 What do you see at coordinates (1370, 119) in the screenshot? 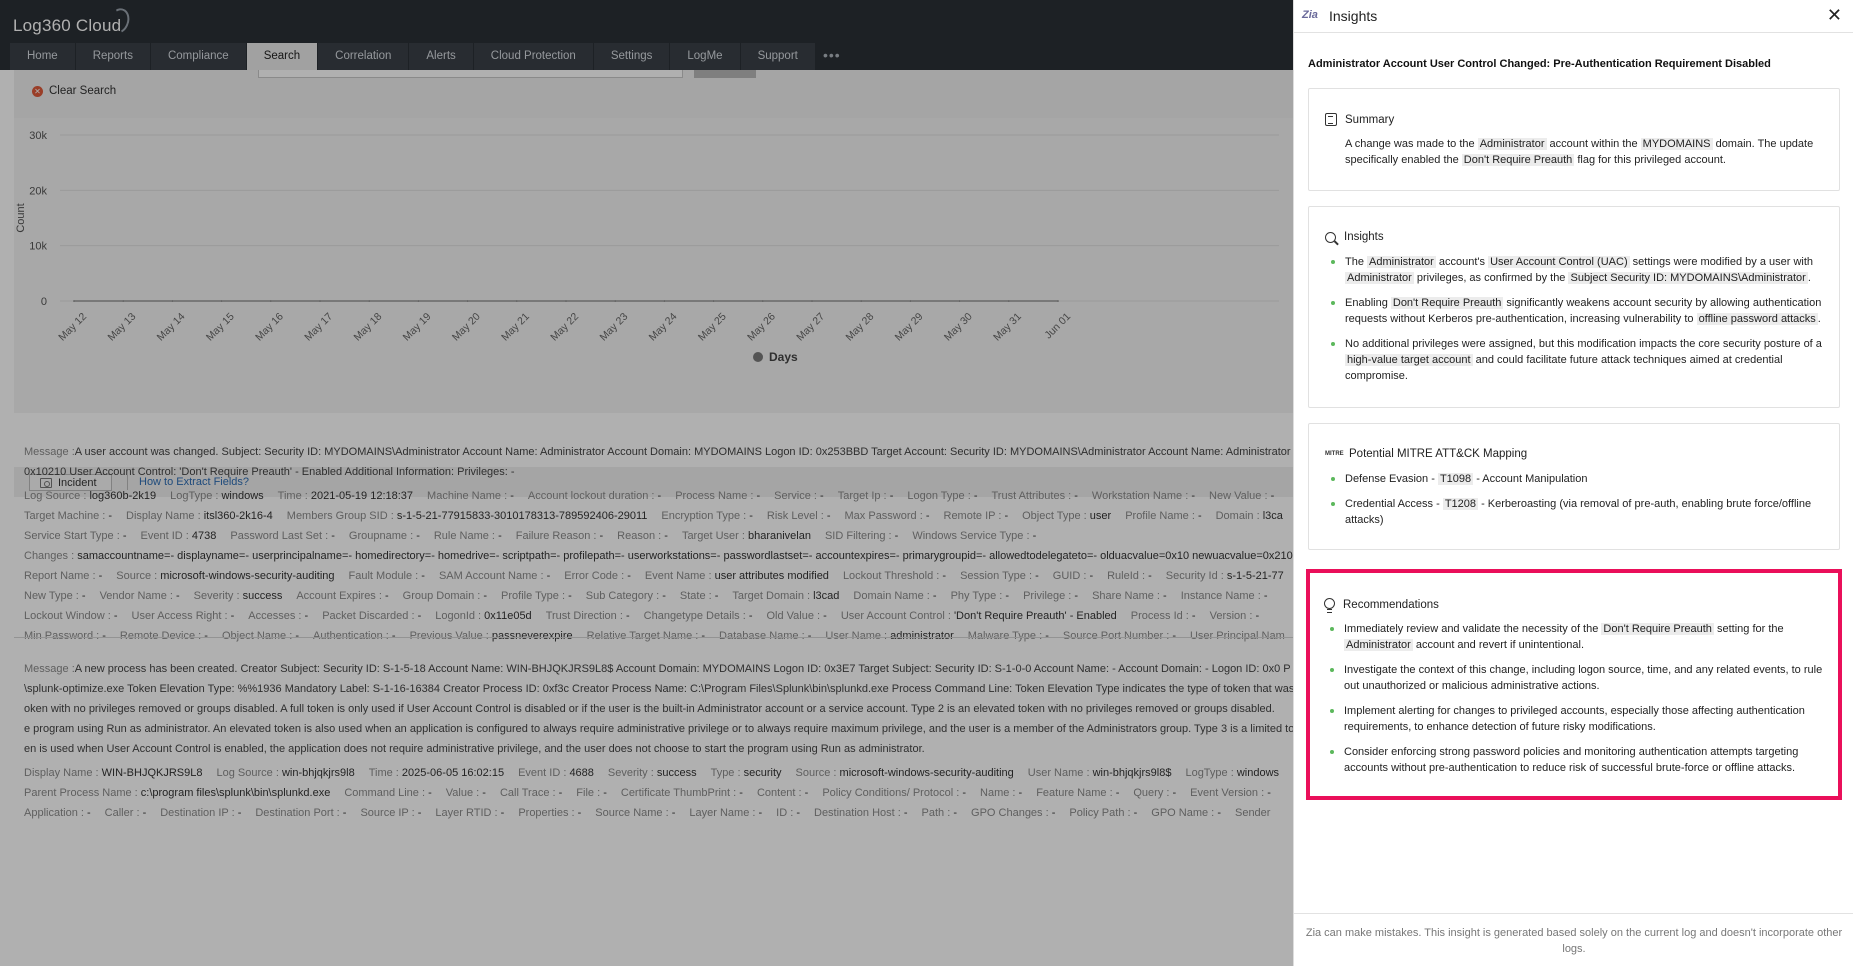
I see `summary-title: Summary` at bounding box center [1370, 119].